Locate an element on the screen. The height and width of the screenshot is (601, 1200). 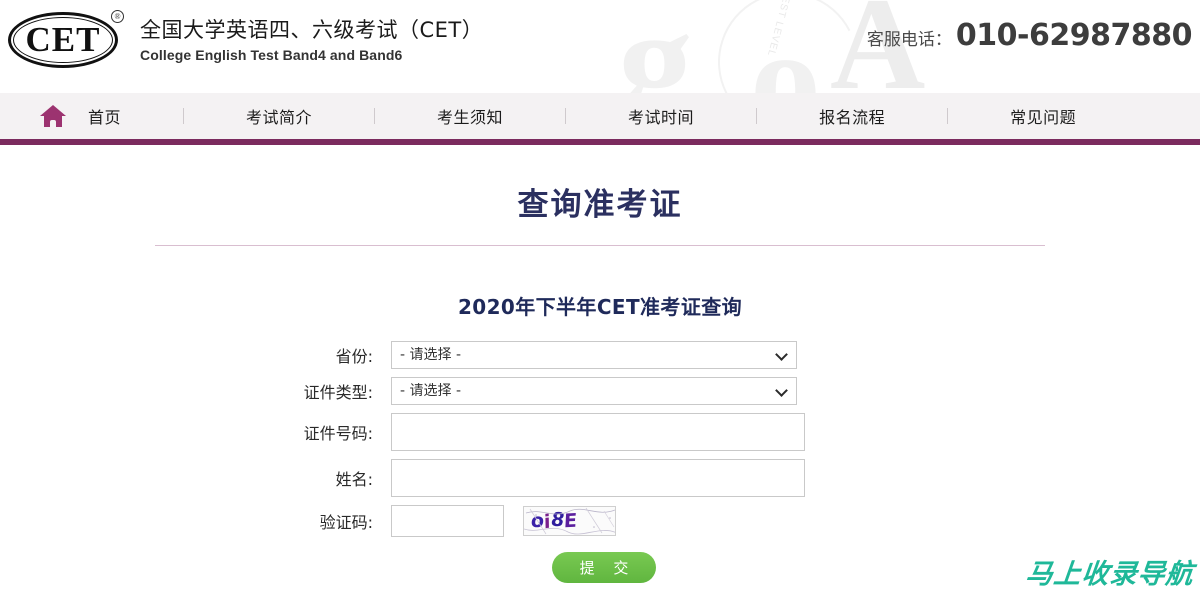
logo-title-en: College English Test Band4 and Band6 is located at coordinates (271, 55).